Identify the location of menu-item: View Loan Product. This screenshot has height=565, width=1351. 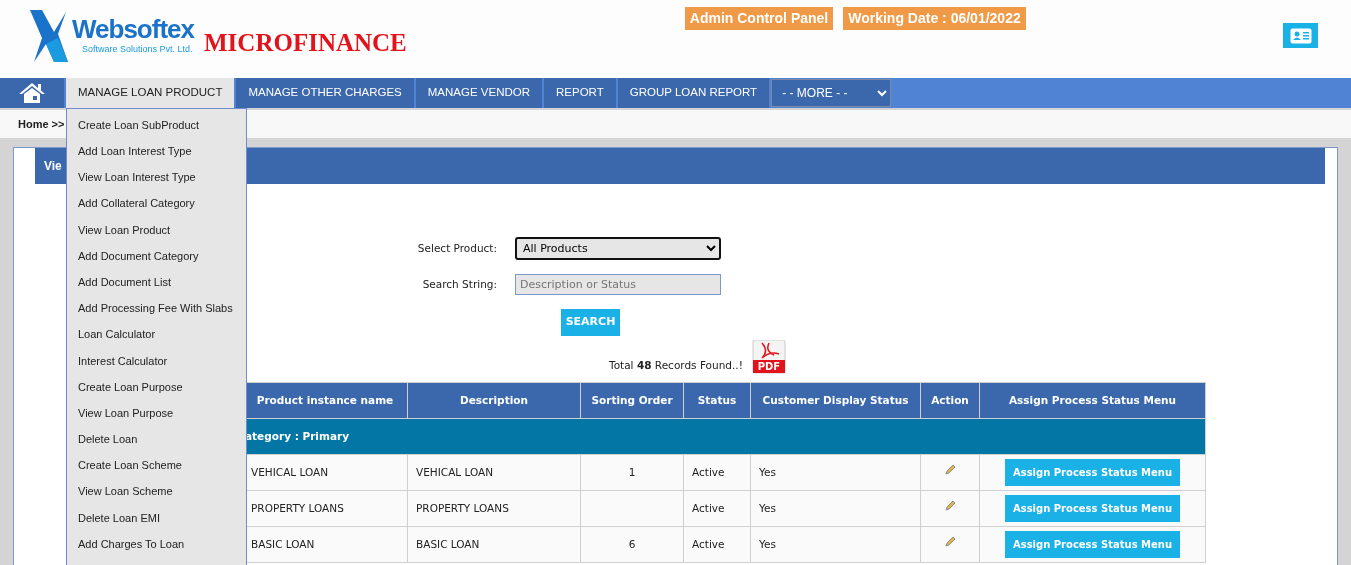
(156, 229).